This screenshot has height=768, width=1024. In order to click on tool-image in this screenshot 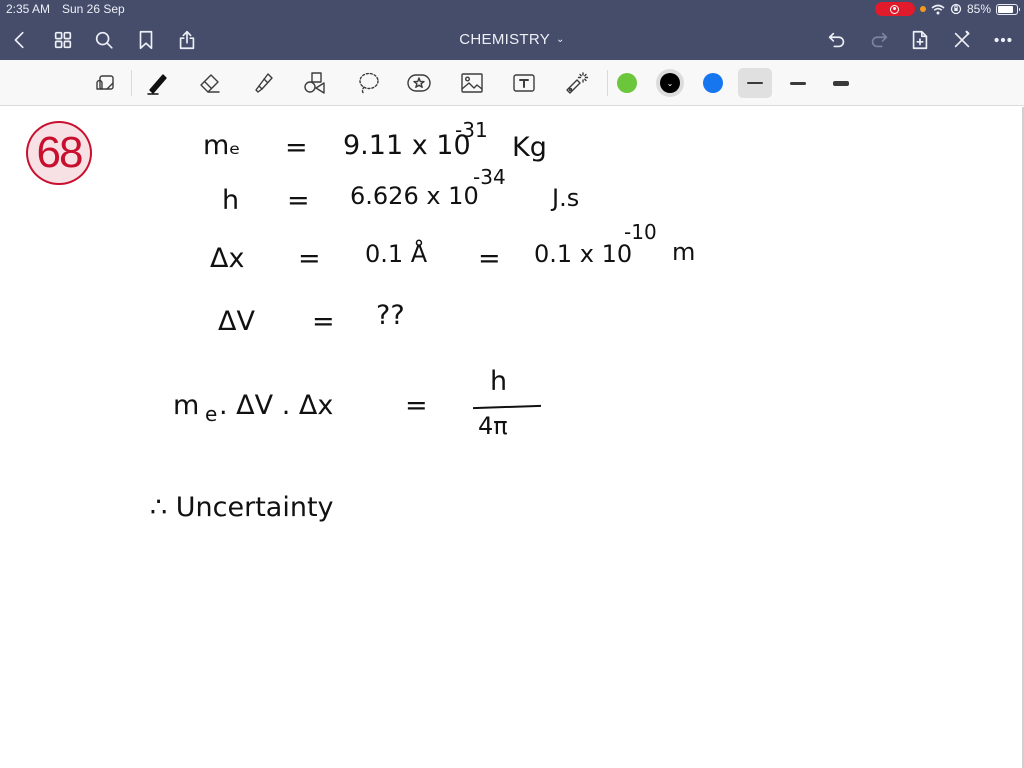, I will do `click(472, 83)`.